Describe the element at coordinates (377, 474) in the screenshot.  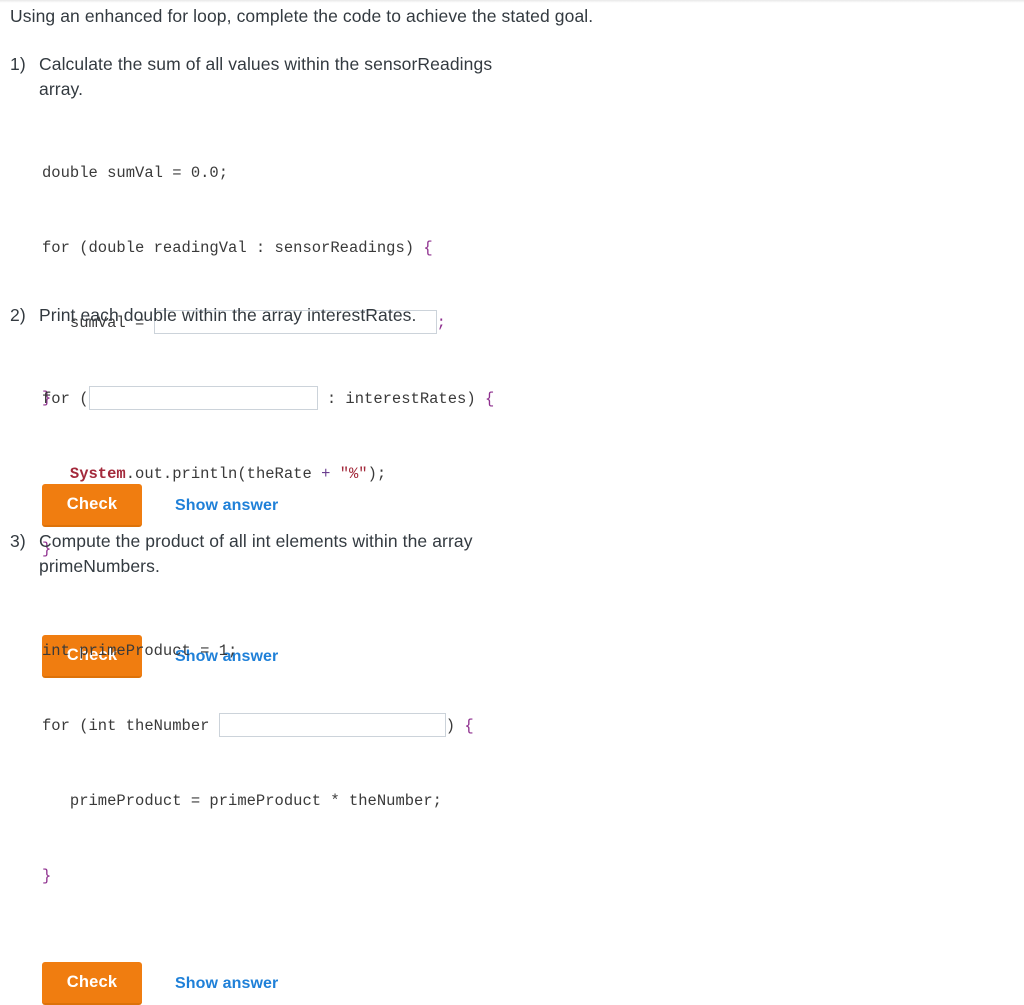
I see `code-text: );` at that location.